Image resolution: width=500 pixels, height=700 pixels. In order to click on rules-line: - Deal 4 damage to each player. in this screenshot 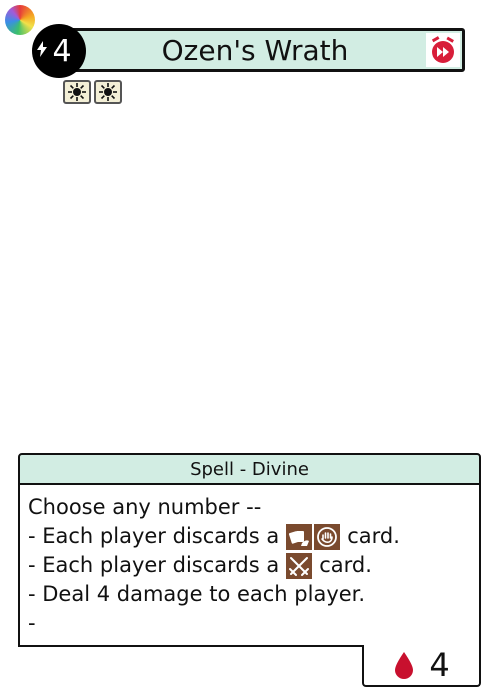, I will do `click(197, 594)`.